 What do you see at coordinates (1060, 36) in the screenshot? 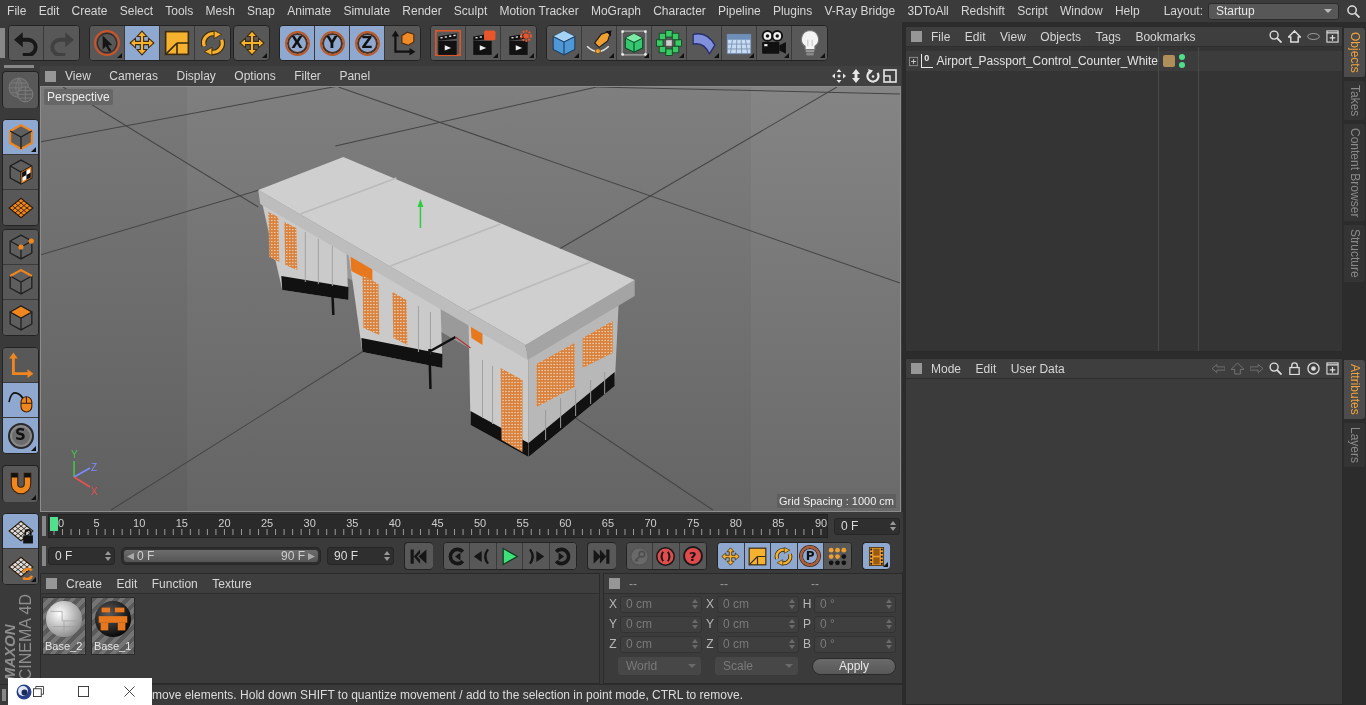
I see `menu-item: Objects` at bounding box center [1060, 36].